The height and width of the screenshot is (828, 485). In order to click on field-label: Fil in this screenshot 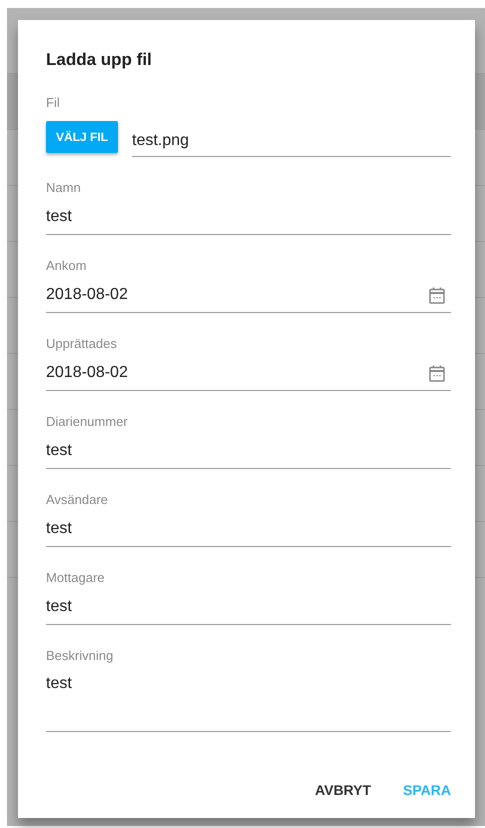, I will do `click(53, 103)`.